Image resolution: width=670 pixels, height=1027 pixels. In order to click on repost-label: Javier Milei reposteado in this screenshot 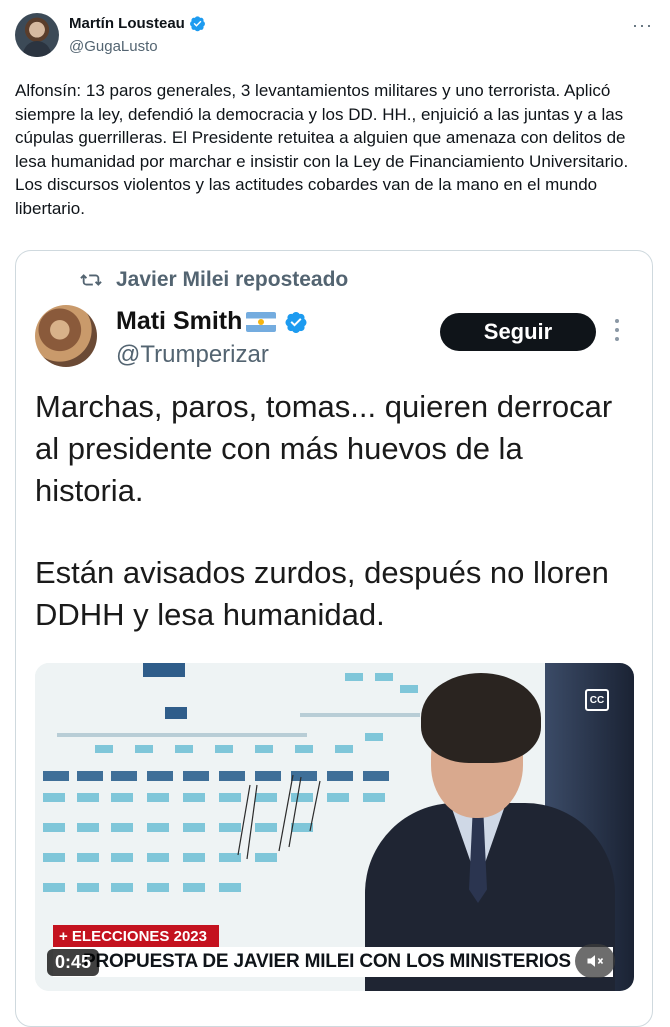, I will do `click(232, 280)`.